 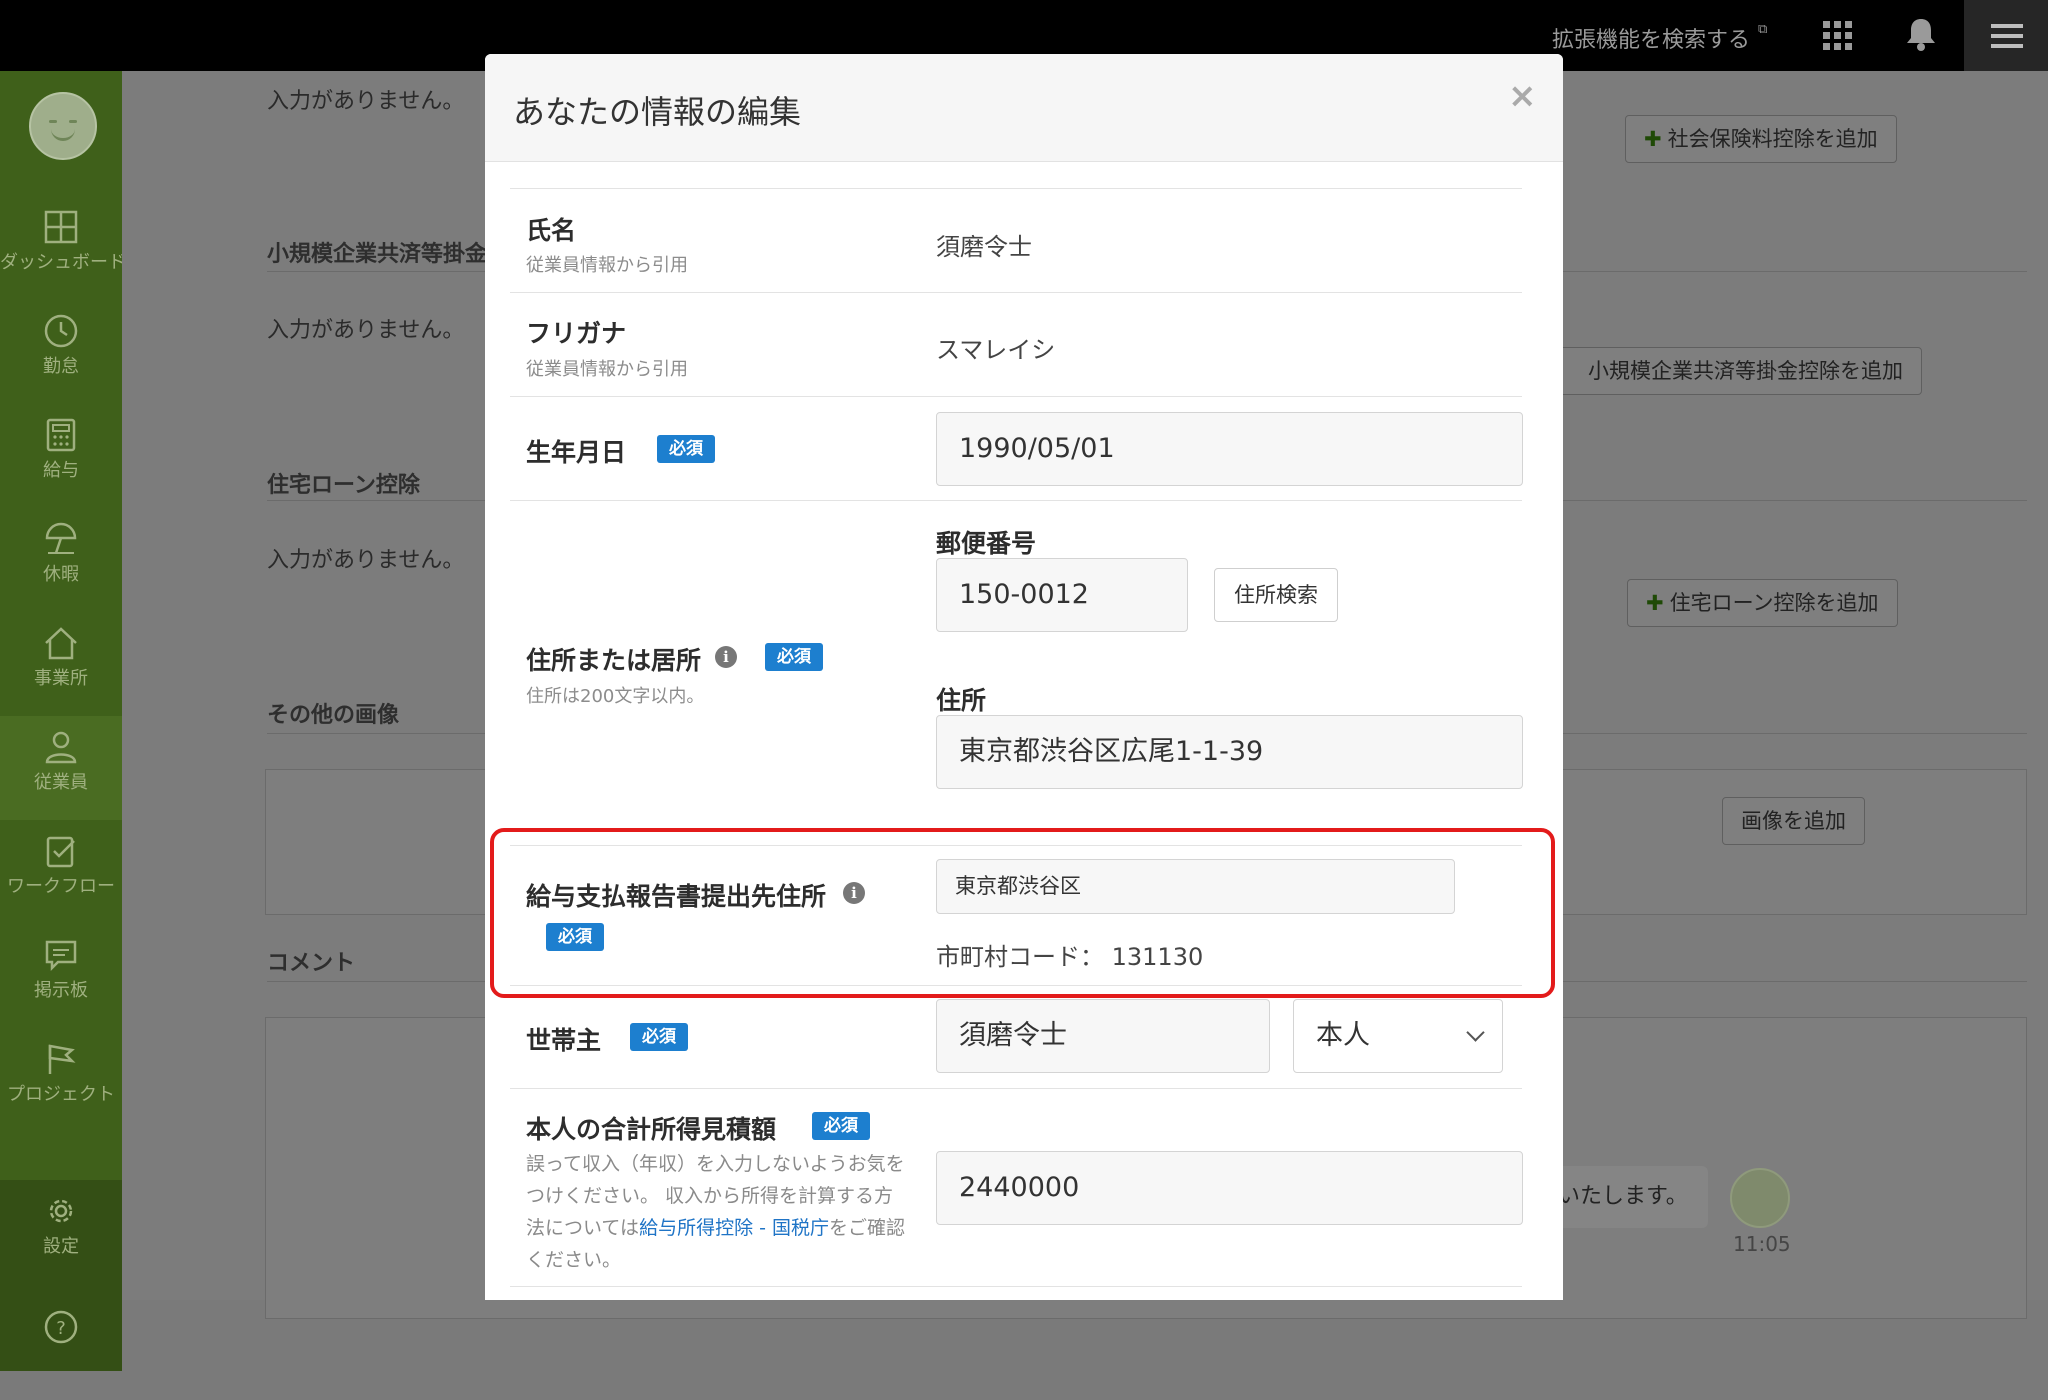 What do you see at coordinates (657, 112) in the screenshot?
I see `modal-title: あなたの情報の編集` at bounding box center [657, 112].